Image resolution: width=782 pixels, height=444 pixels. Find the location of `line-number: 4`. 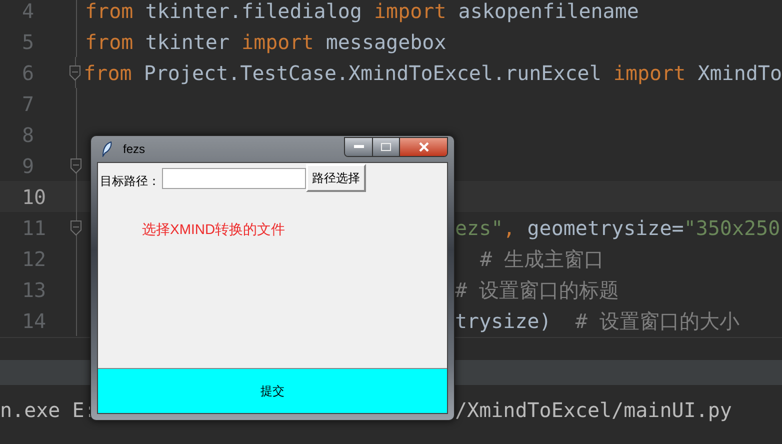

line-number: 4 is located at coordinates (28, 12).